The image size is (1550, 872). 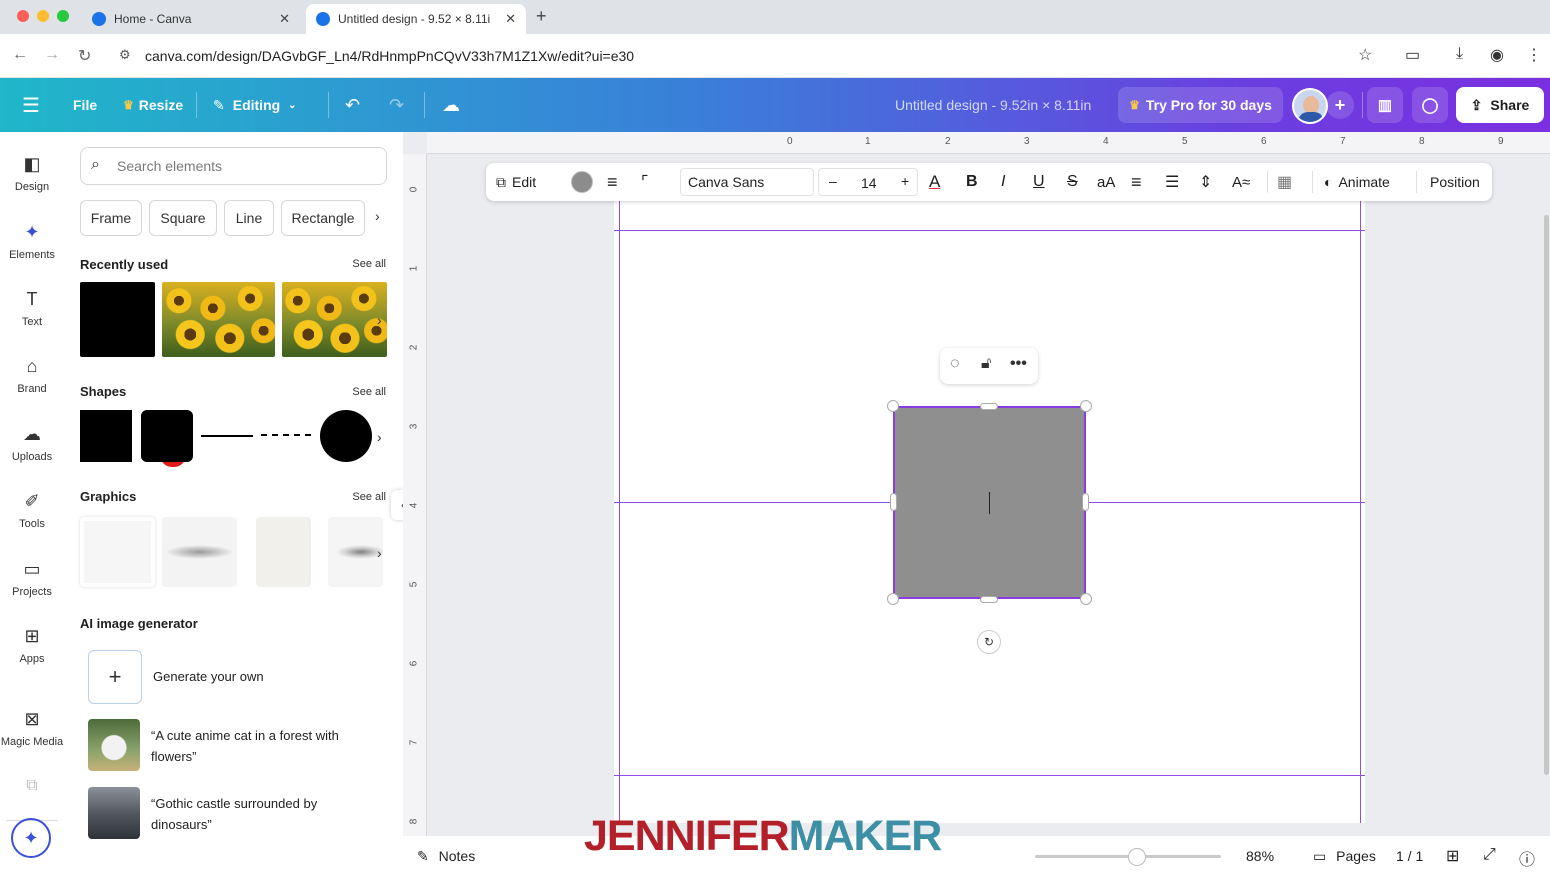 I want to click on rail-item-magic-media: ⊠ Magic Media, so click(x=32, y=728).